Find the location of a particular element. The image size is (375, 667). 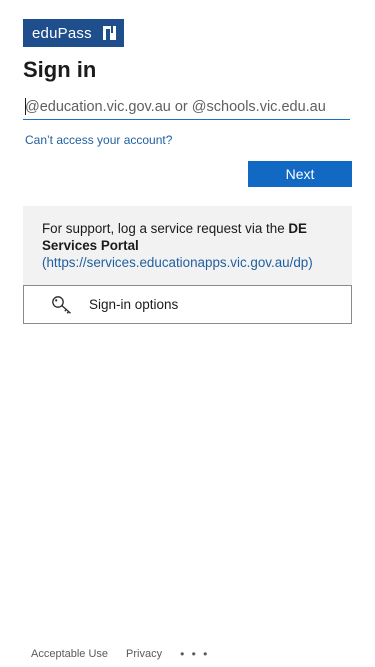

page-title: Sign in is located at coordinates (60, 69).